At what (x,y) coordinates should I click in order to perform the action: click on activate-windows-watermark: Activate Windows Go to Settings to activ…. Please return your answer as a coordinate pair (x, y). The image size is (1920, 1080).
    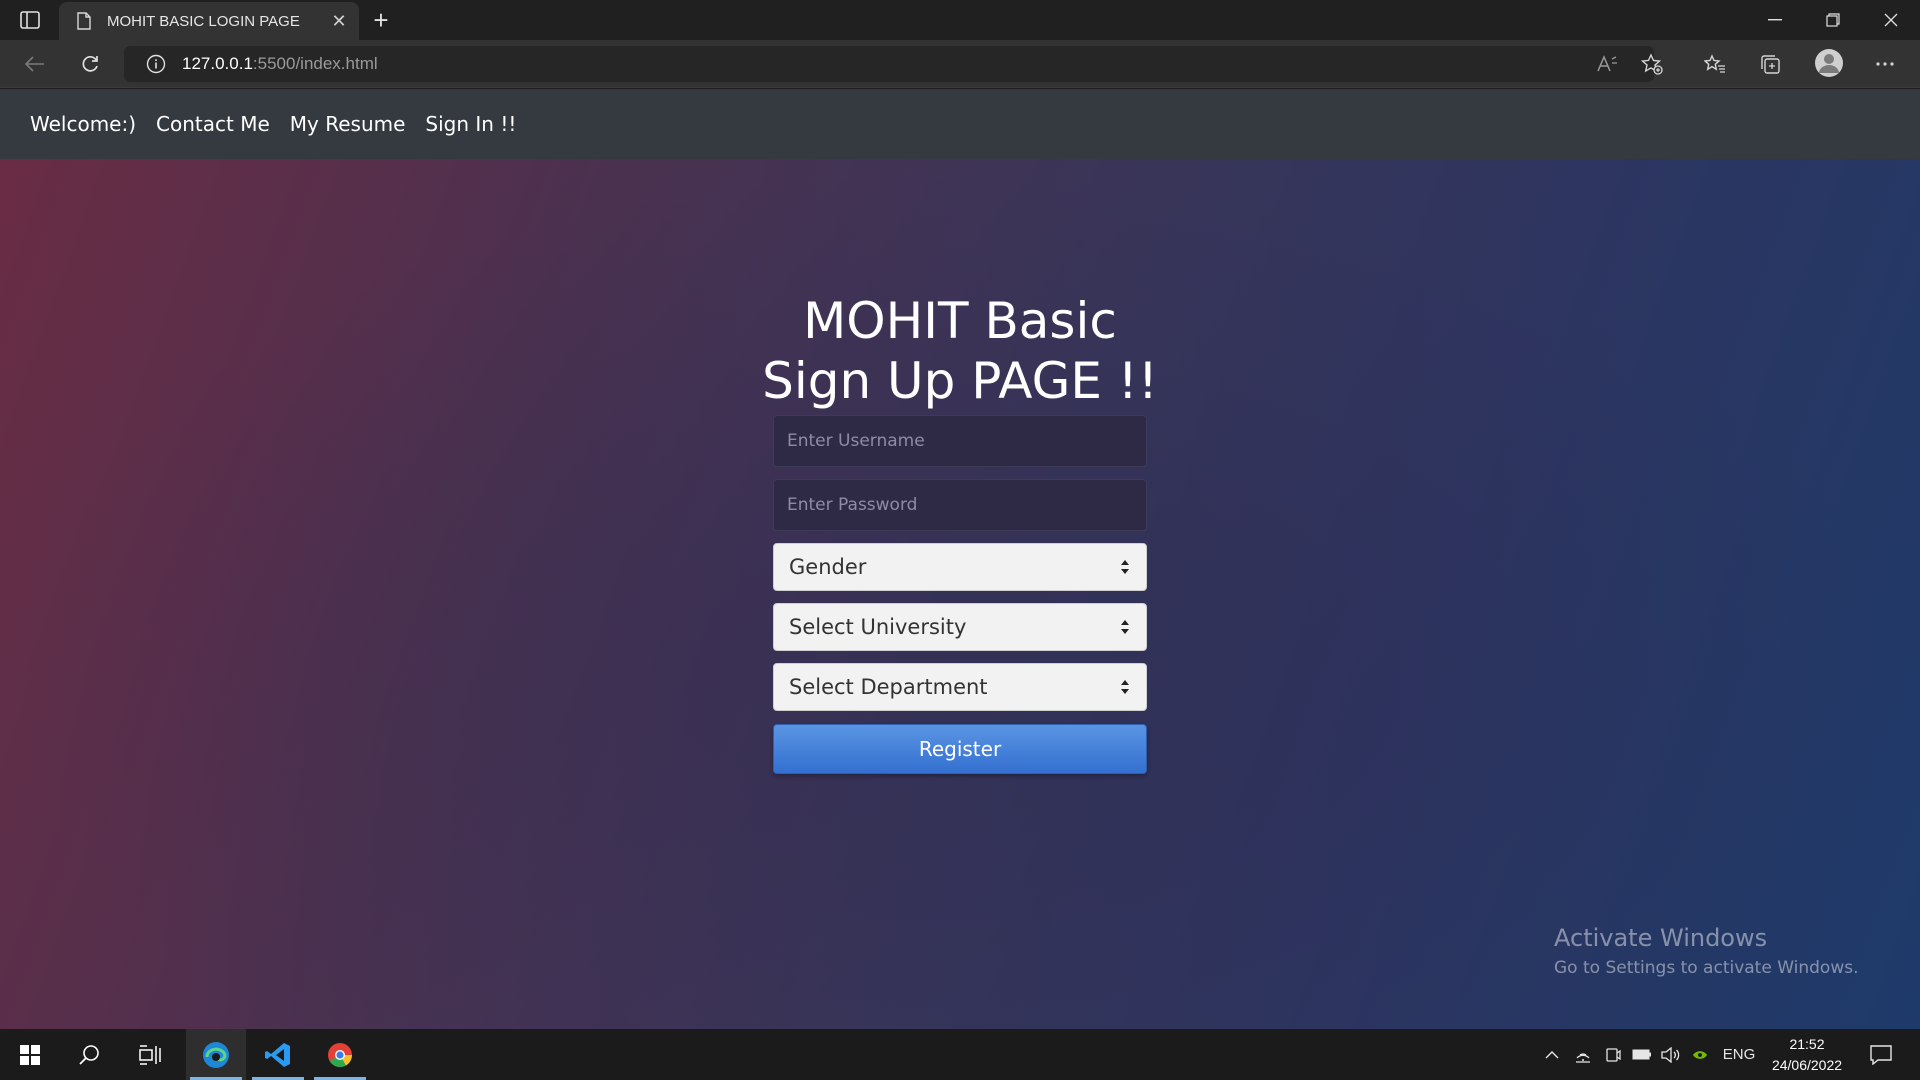
    Looking at the image, I should click on (1706, 951).